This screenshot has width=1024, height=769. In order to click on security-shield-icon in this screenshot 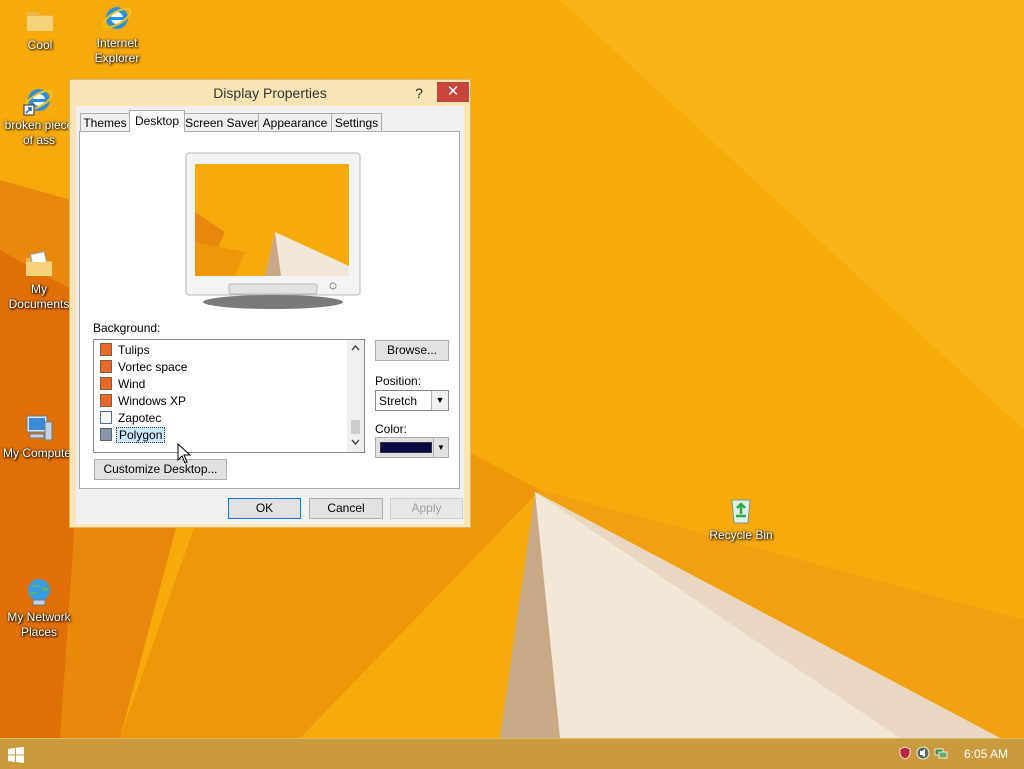, I will do `click(905, 753)`.